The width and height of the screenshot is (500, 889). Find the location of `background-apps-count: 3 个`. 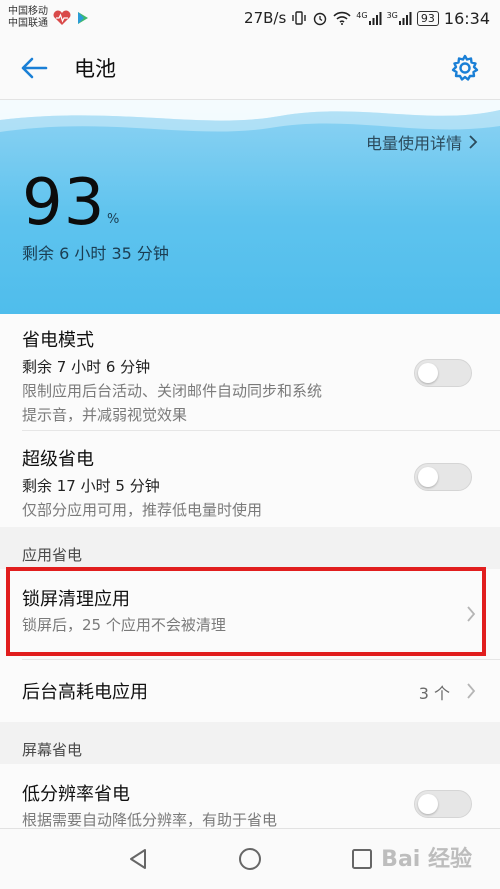

background-apps-count: 3 个 is located at coordinates (434, 693).